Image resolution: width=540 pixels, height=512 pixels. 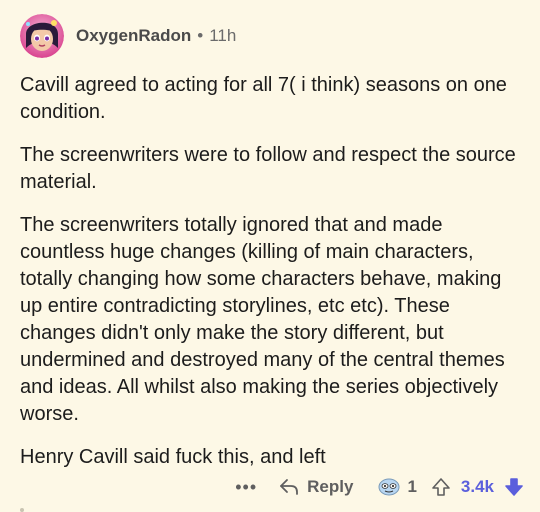 I want to click on reply-button: Reply, so click(x=316, y=487).